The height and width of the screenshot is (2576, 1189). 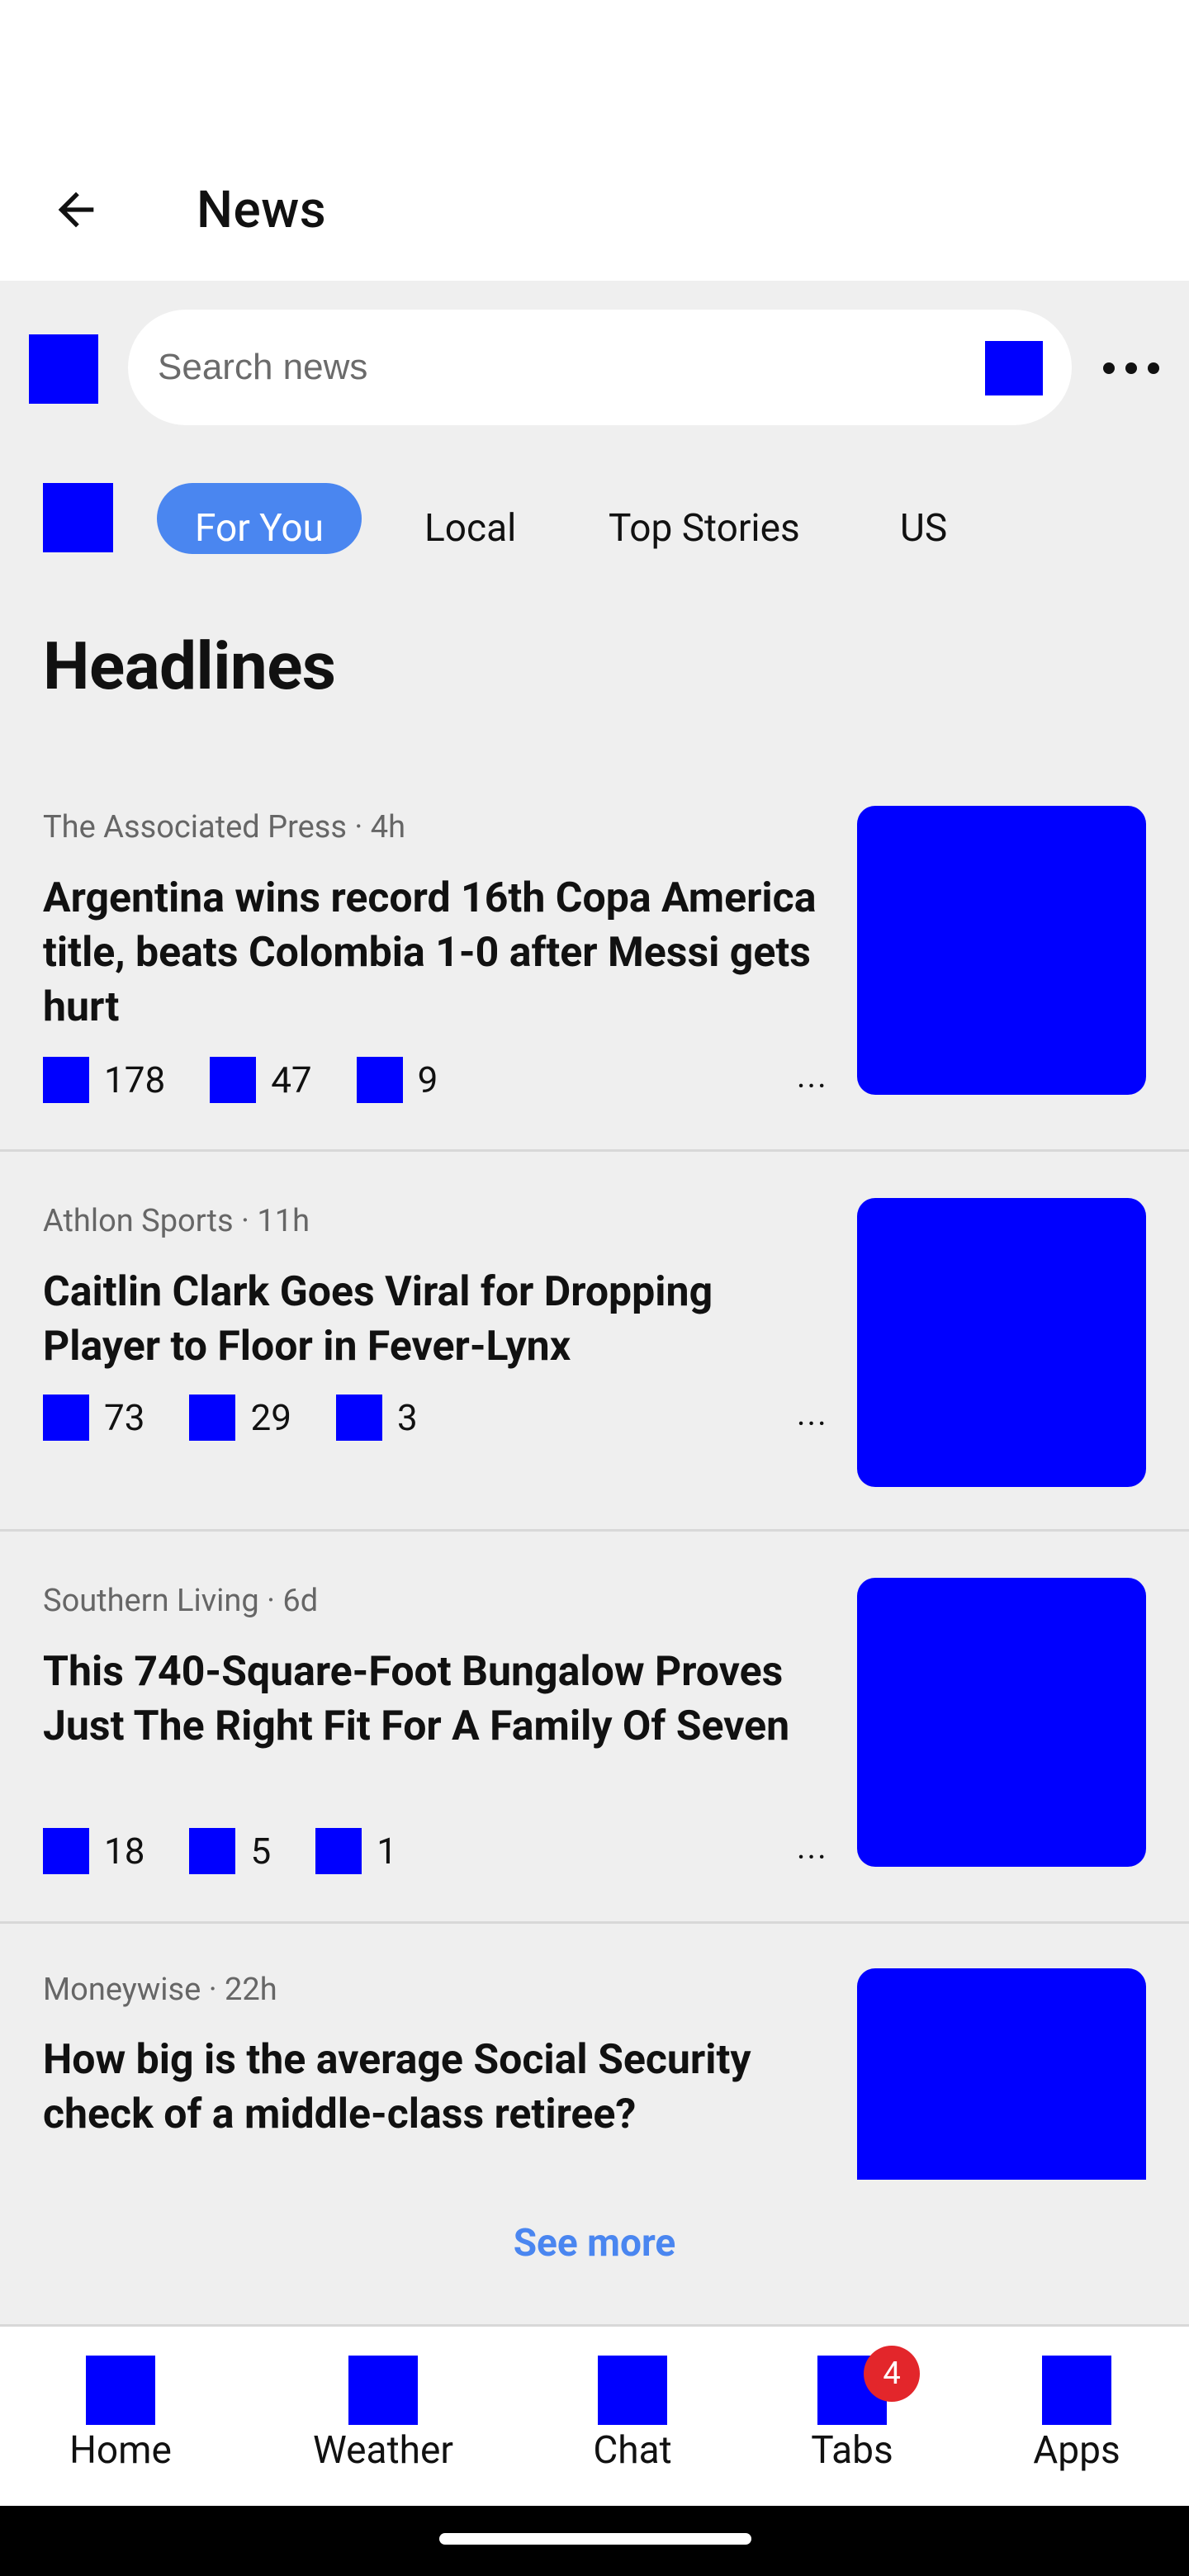 I want to click on tab-local: Local, so click(x=470, y=518).